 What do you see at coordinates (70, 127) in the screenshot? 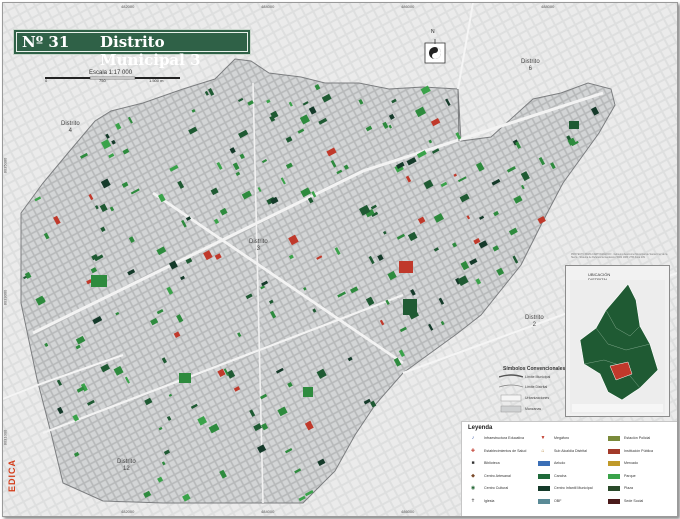
I see `district-4-label: Distrito 4` at bounding box center [70, 127].